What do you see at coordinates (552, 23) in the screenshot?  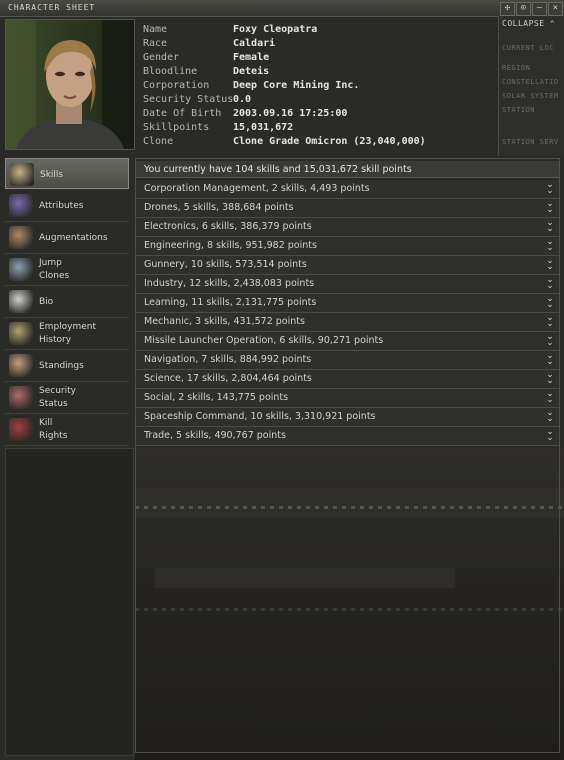 I see `chevron-up-icon: ⌃` at bounding box center [552, 23].